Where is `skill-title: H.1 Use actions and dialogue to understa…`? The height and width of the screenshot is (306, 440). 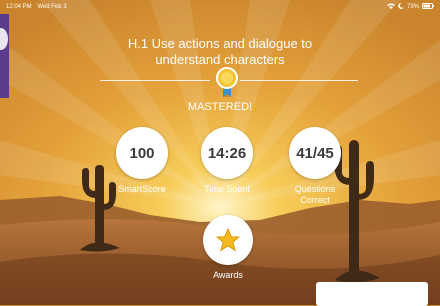
skill-title: H.1 Use actions and dialogue to understa… is located at coordinates (220, 51).